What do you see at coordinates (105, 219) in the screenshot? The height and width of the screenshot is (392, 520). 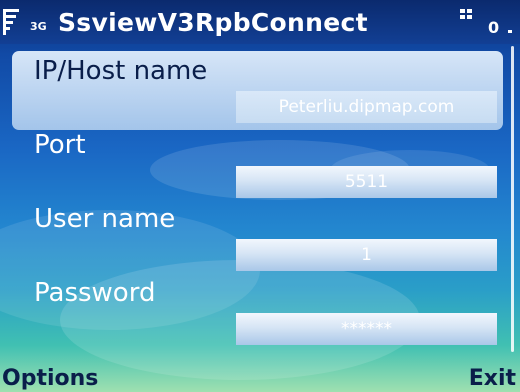 I see `username-label: User name` at bounding box center [105, 219].